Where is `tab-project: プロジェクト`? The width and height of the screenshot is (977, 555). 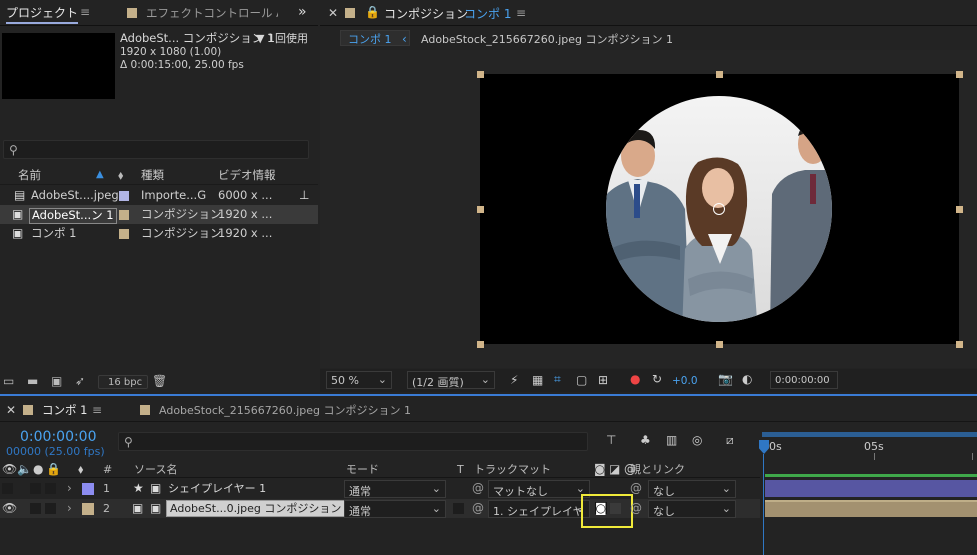
tab-project: プロジェクト is located at coordinates (42, 15).